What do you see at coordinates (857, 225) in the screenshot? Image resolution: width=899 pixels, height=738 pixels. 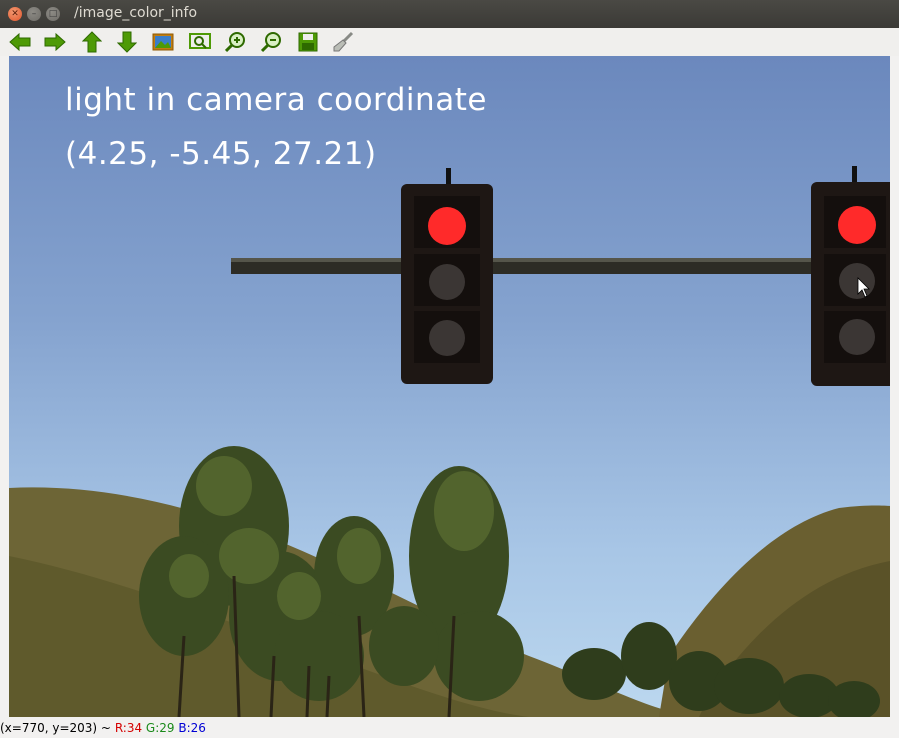 I see `red-lamp-right` at bounding box center [857, 225].